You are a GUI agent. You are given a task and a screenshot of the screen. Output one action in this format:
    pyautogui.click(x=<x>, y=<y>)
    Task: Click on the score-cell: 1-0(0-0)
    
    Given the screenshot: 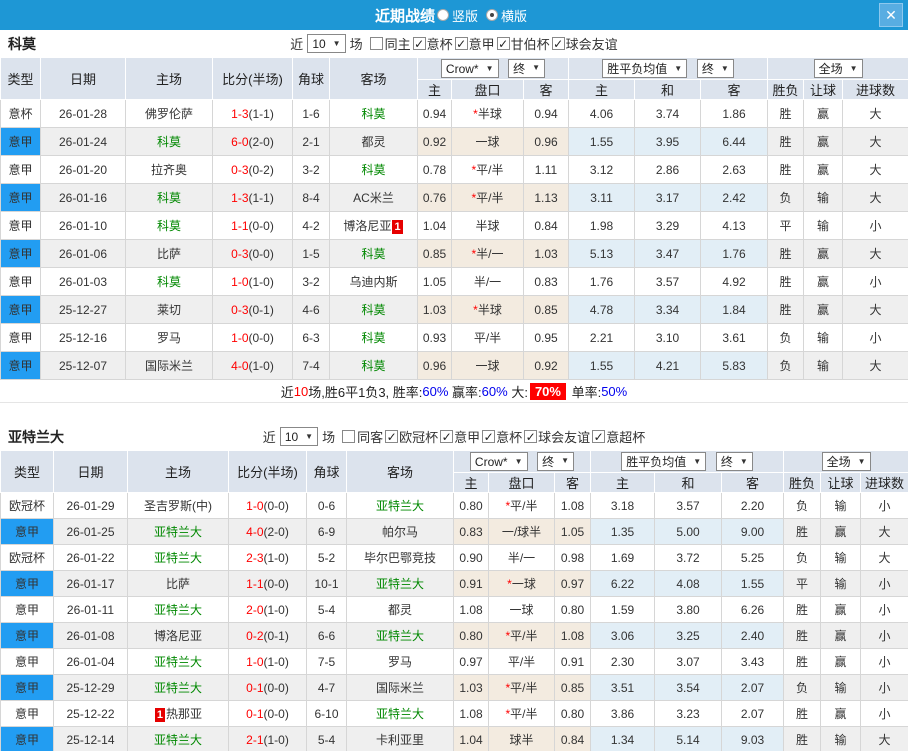 What is the action you would take?
    pyautogui.click(x=267, y=505)
    